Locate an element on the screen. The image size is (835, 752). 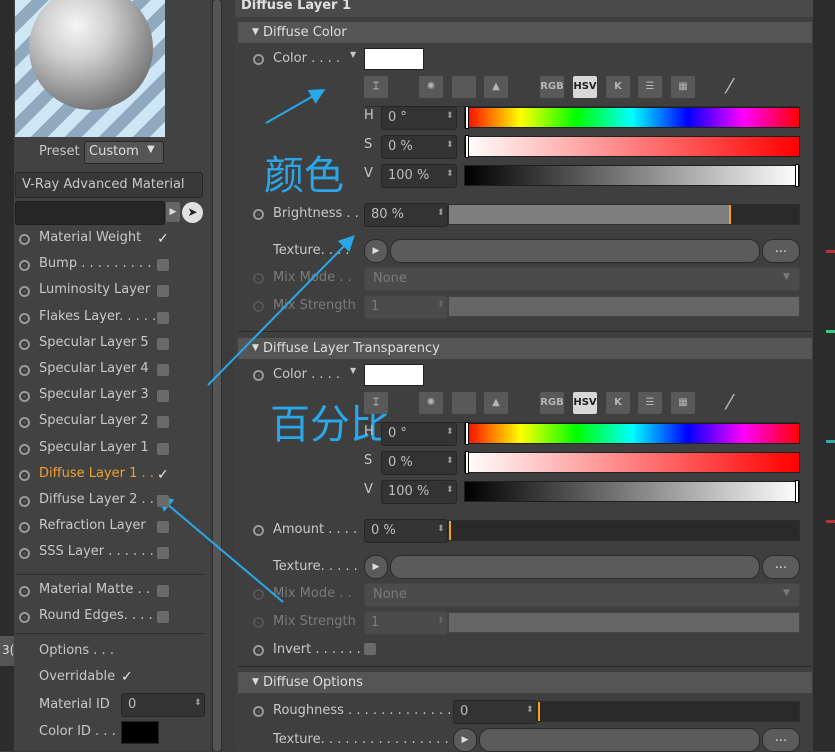
material-preview is located at coordinates (90, 68).